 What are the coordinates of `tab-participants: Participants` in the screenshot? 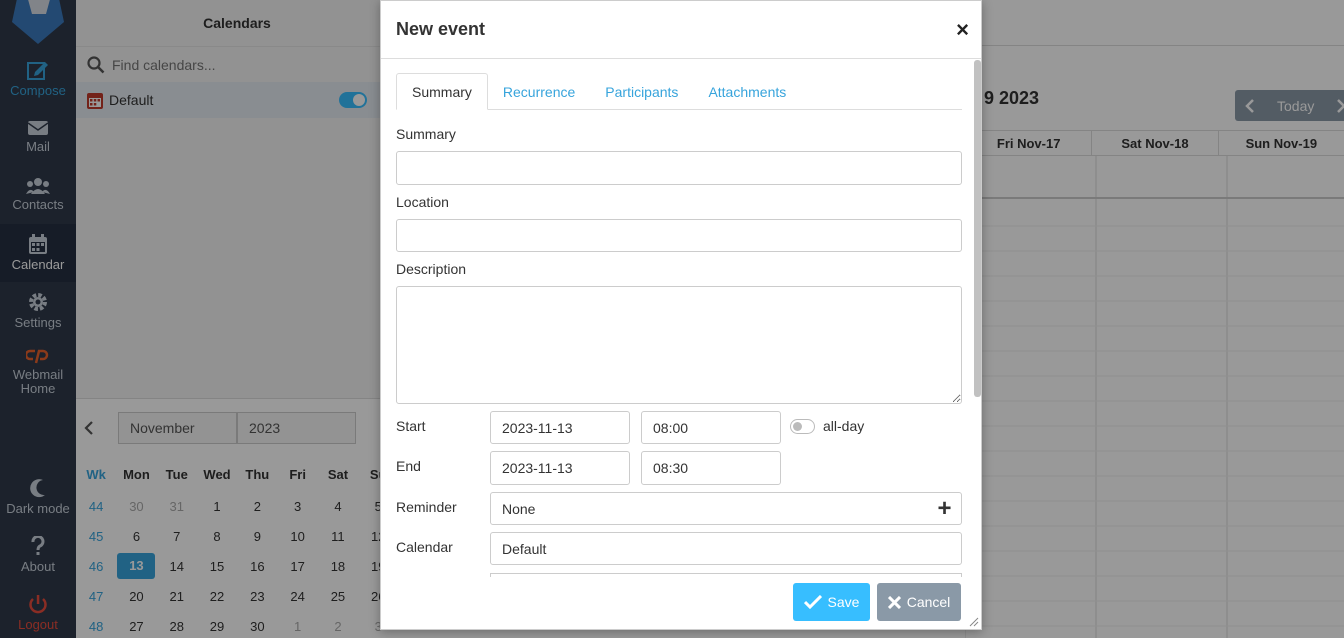 It's located at (641, 91).